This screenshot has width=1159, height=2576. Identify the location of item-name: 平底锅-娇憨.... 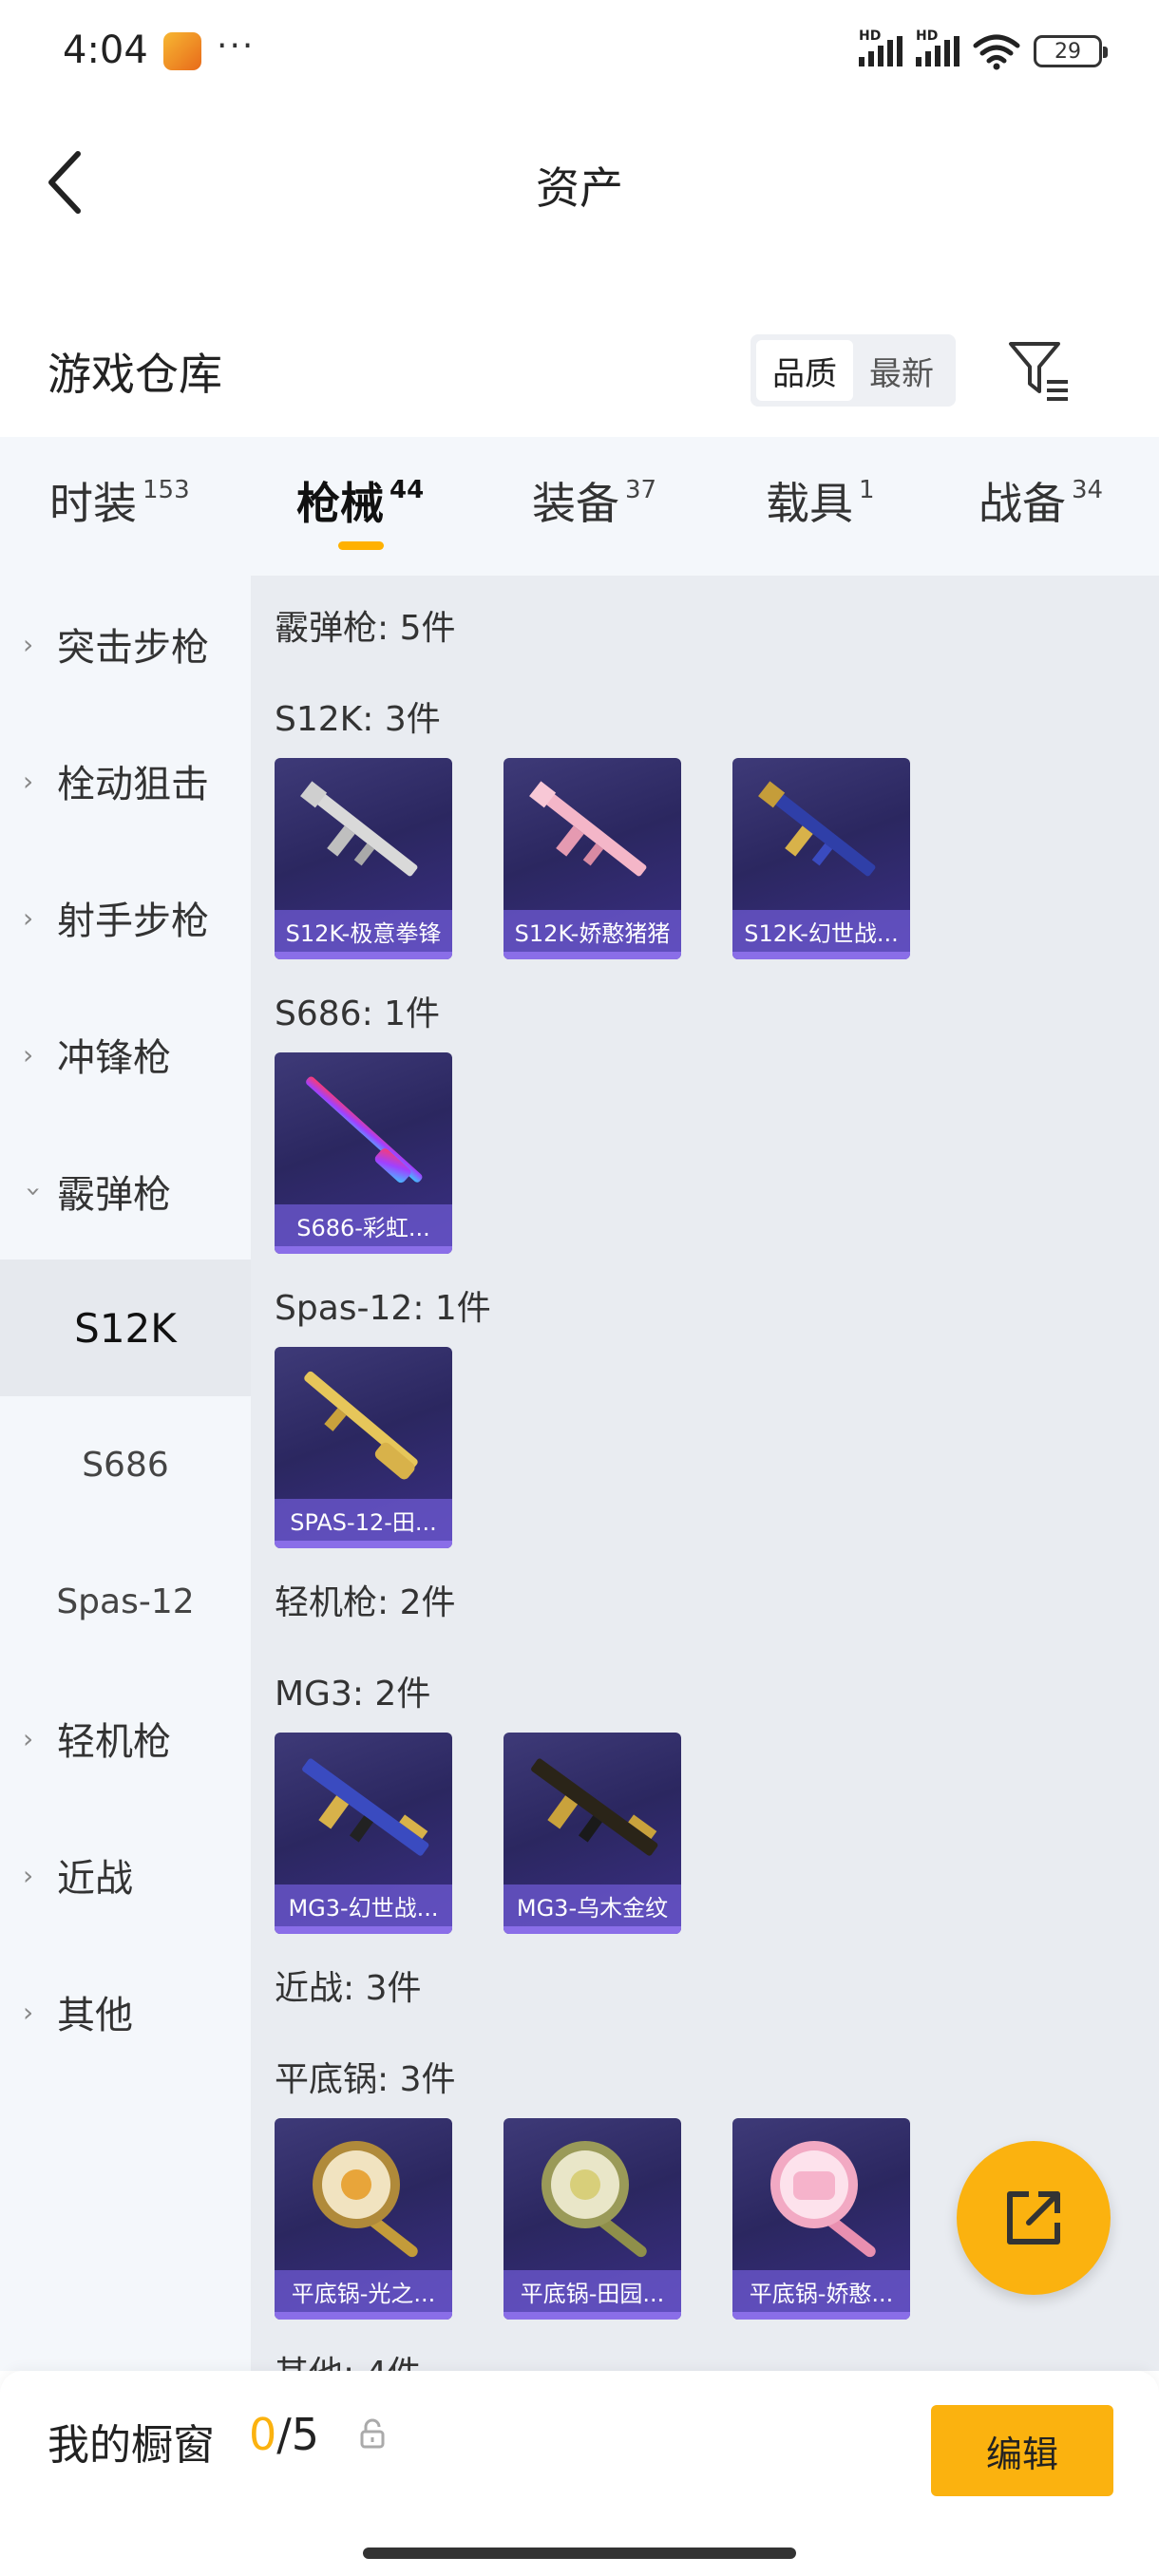
(821, 2291).